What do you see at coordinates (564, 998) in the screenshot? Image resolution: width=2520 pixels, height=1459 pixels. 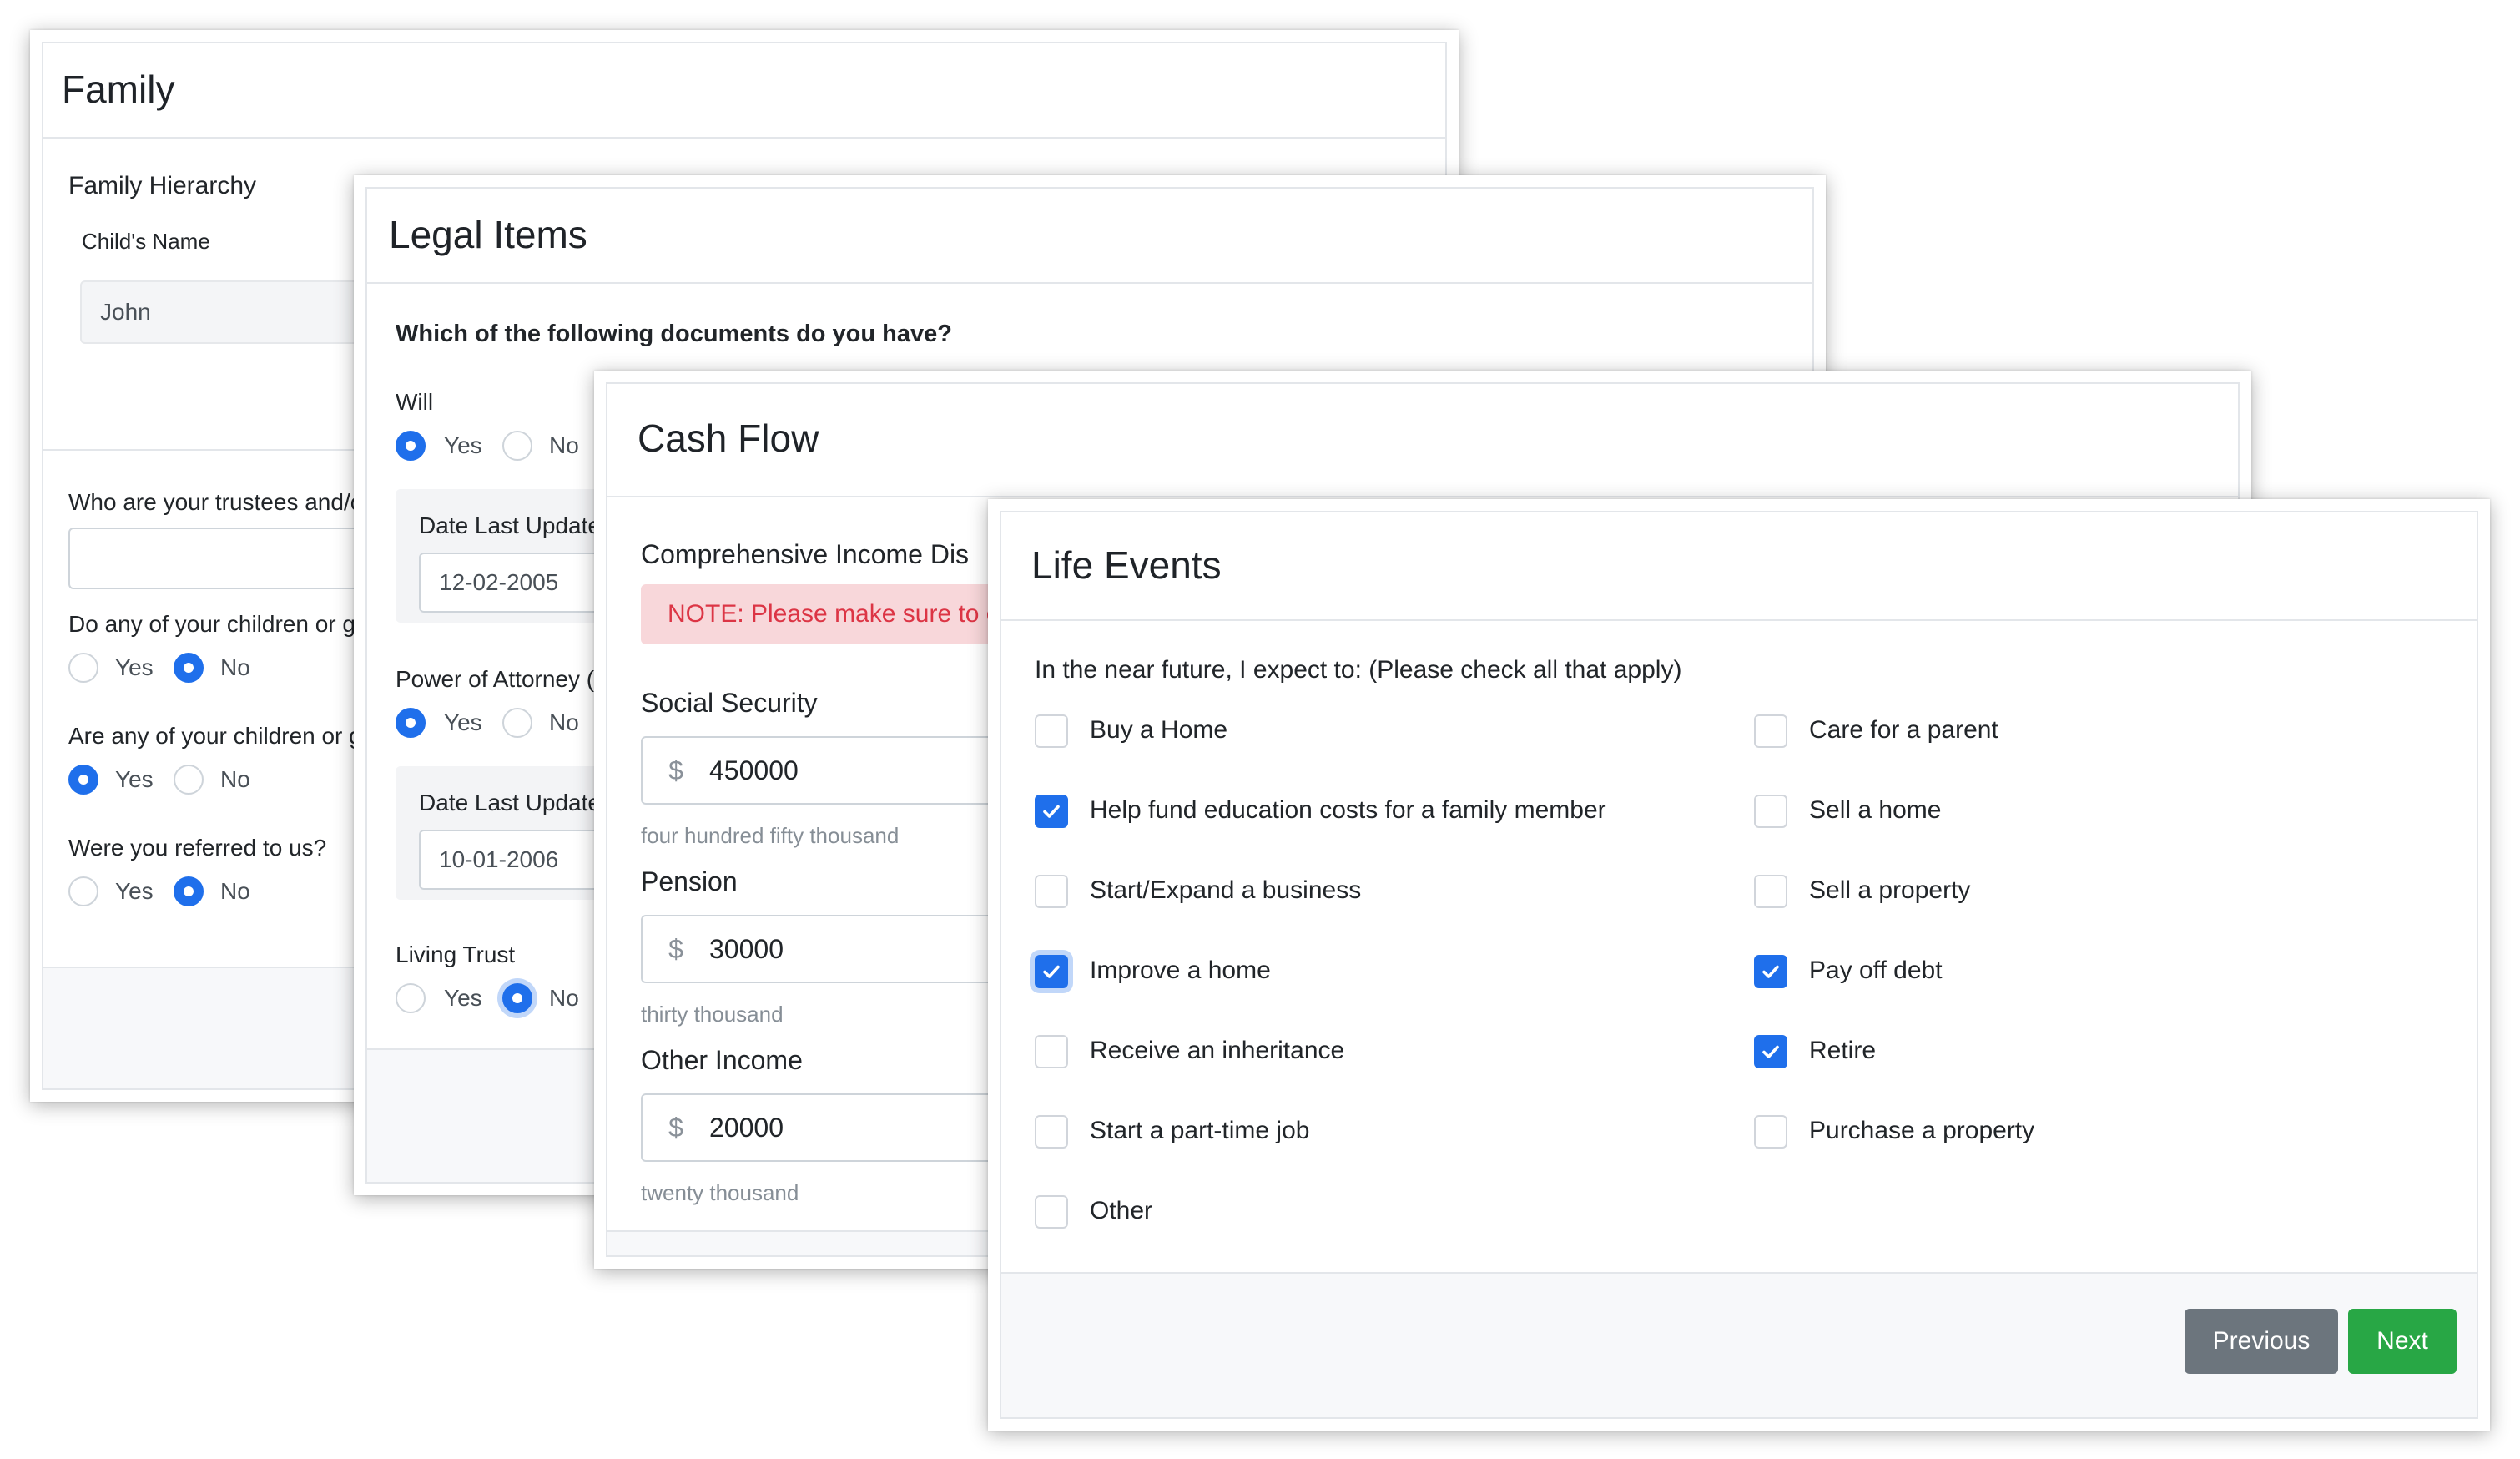 I see `living-trust-no-label: No` at bounding box center [564, 998].